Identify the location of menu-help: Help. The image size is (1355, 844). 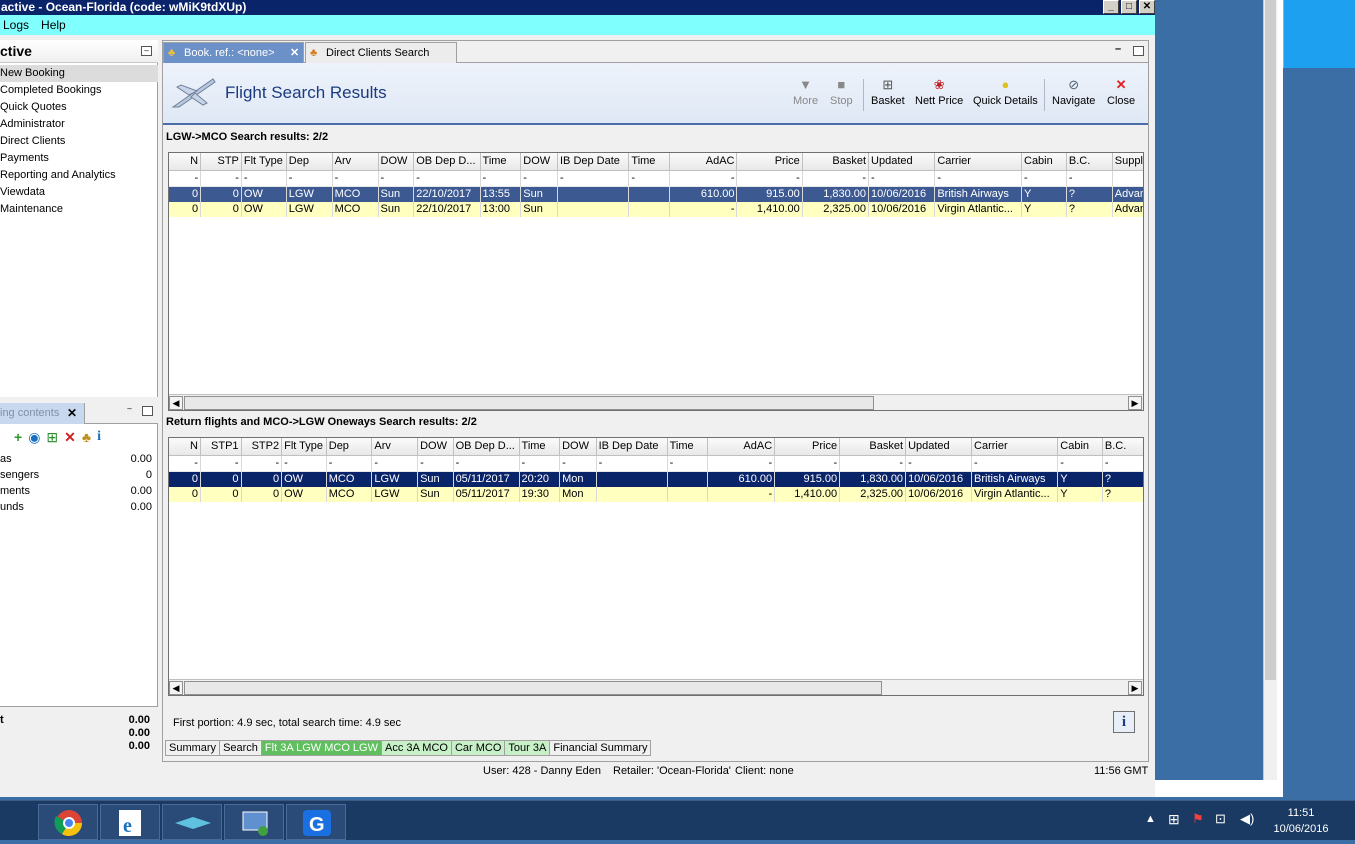
(53, 25).